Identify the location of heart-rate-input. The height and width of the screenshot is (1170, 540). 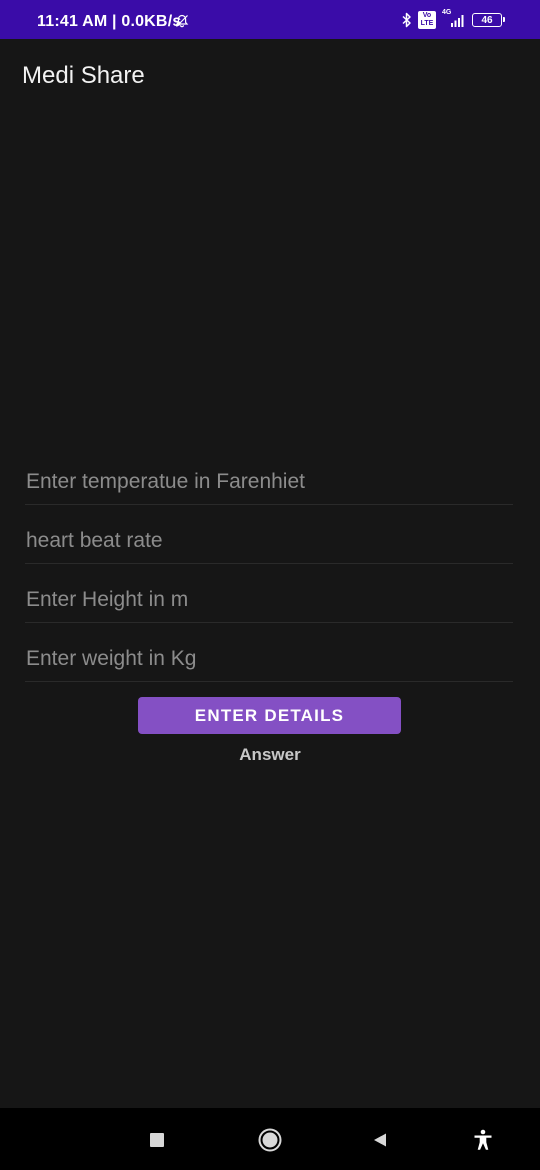
(269, 541).